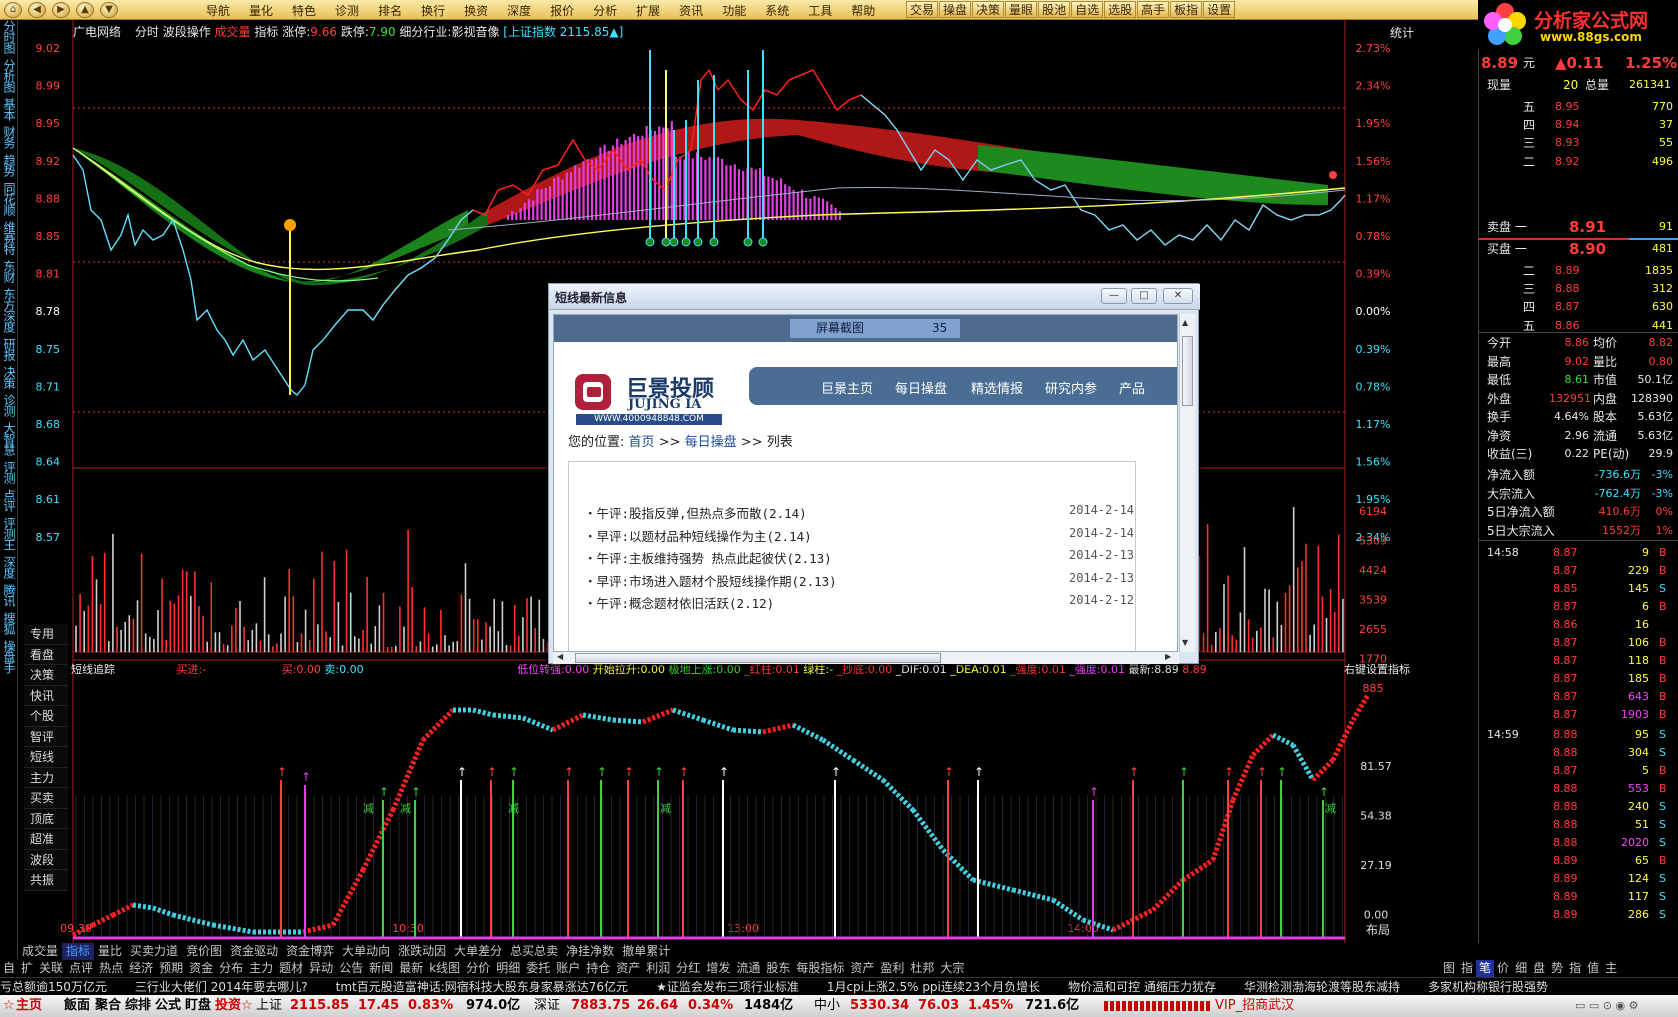 This screenshot has height=1017, width=1678. Describe the element at coordinates (111, 968) in the screenshot. I see `info-tab: 热点` at that location.